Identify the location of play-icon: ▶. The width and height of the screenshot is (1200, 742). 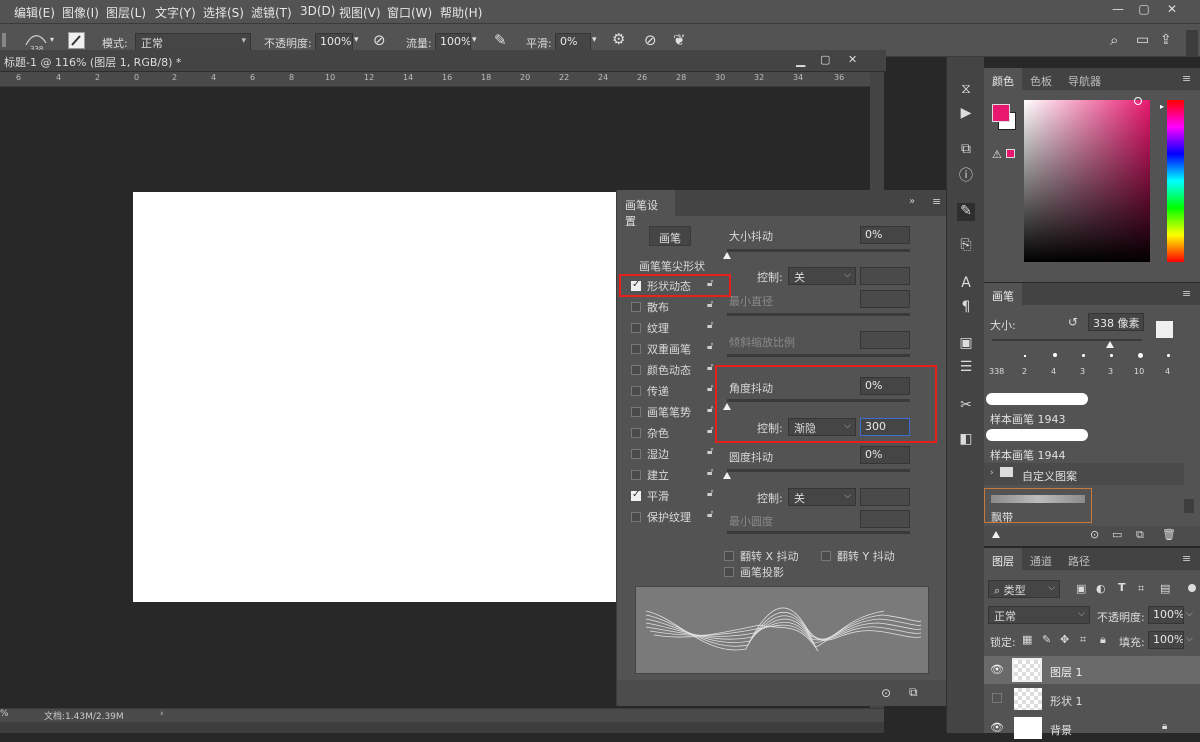
(966, 114).